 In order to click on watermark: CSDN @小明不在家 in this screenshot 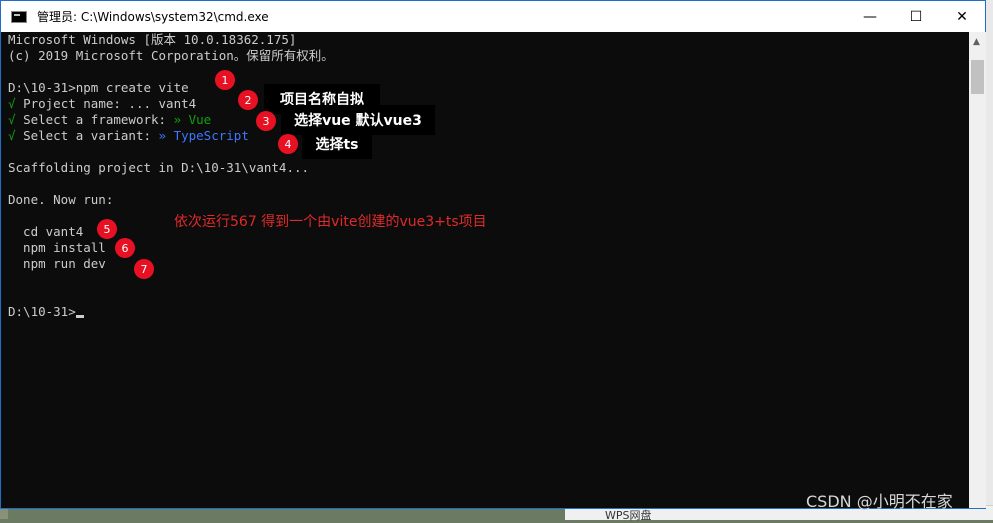, I will do `click(879, 501)`.